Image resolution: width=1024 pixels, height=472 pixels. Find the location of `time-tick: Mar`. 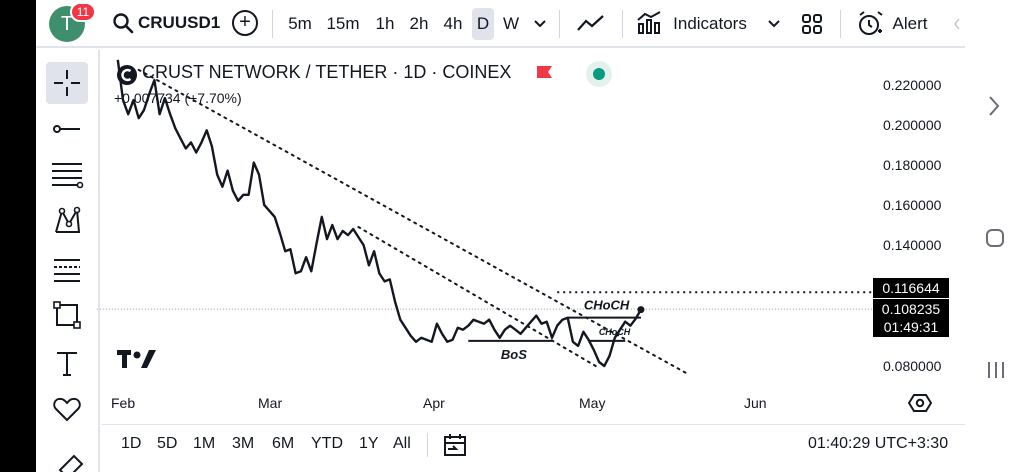

time-tick: Mar is located at coordinates (270, 403).